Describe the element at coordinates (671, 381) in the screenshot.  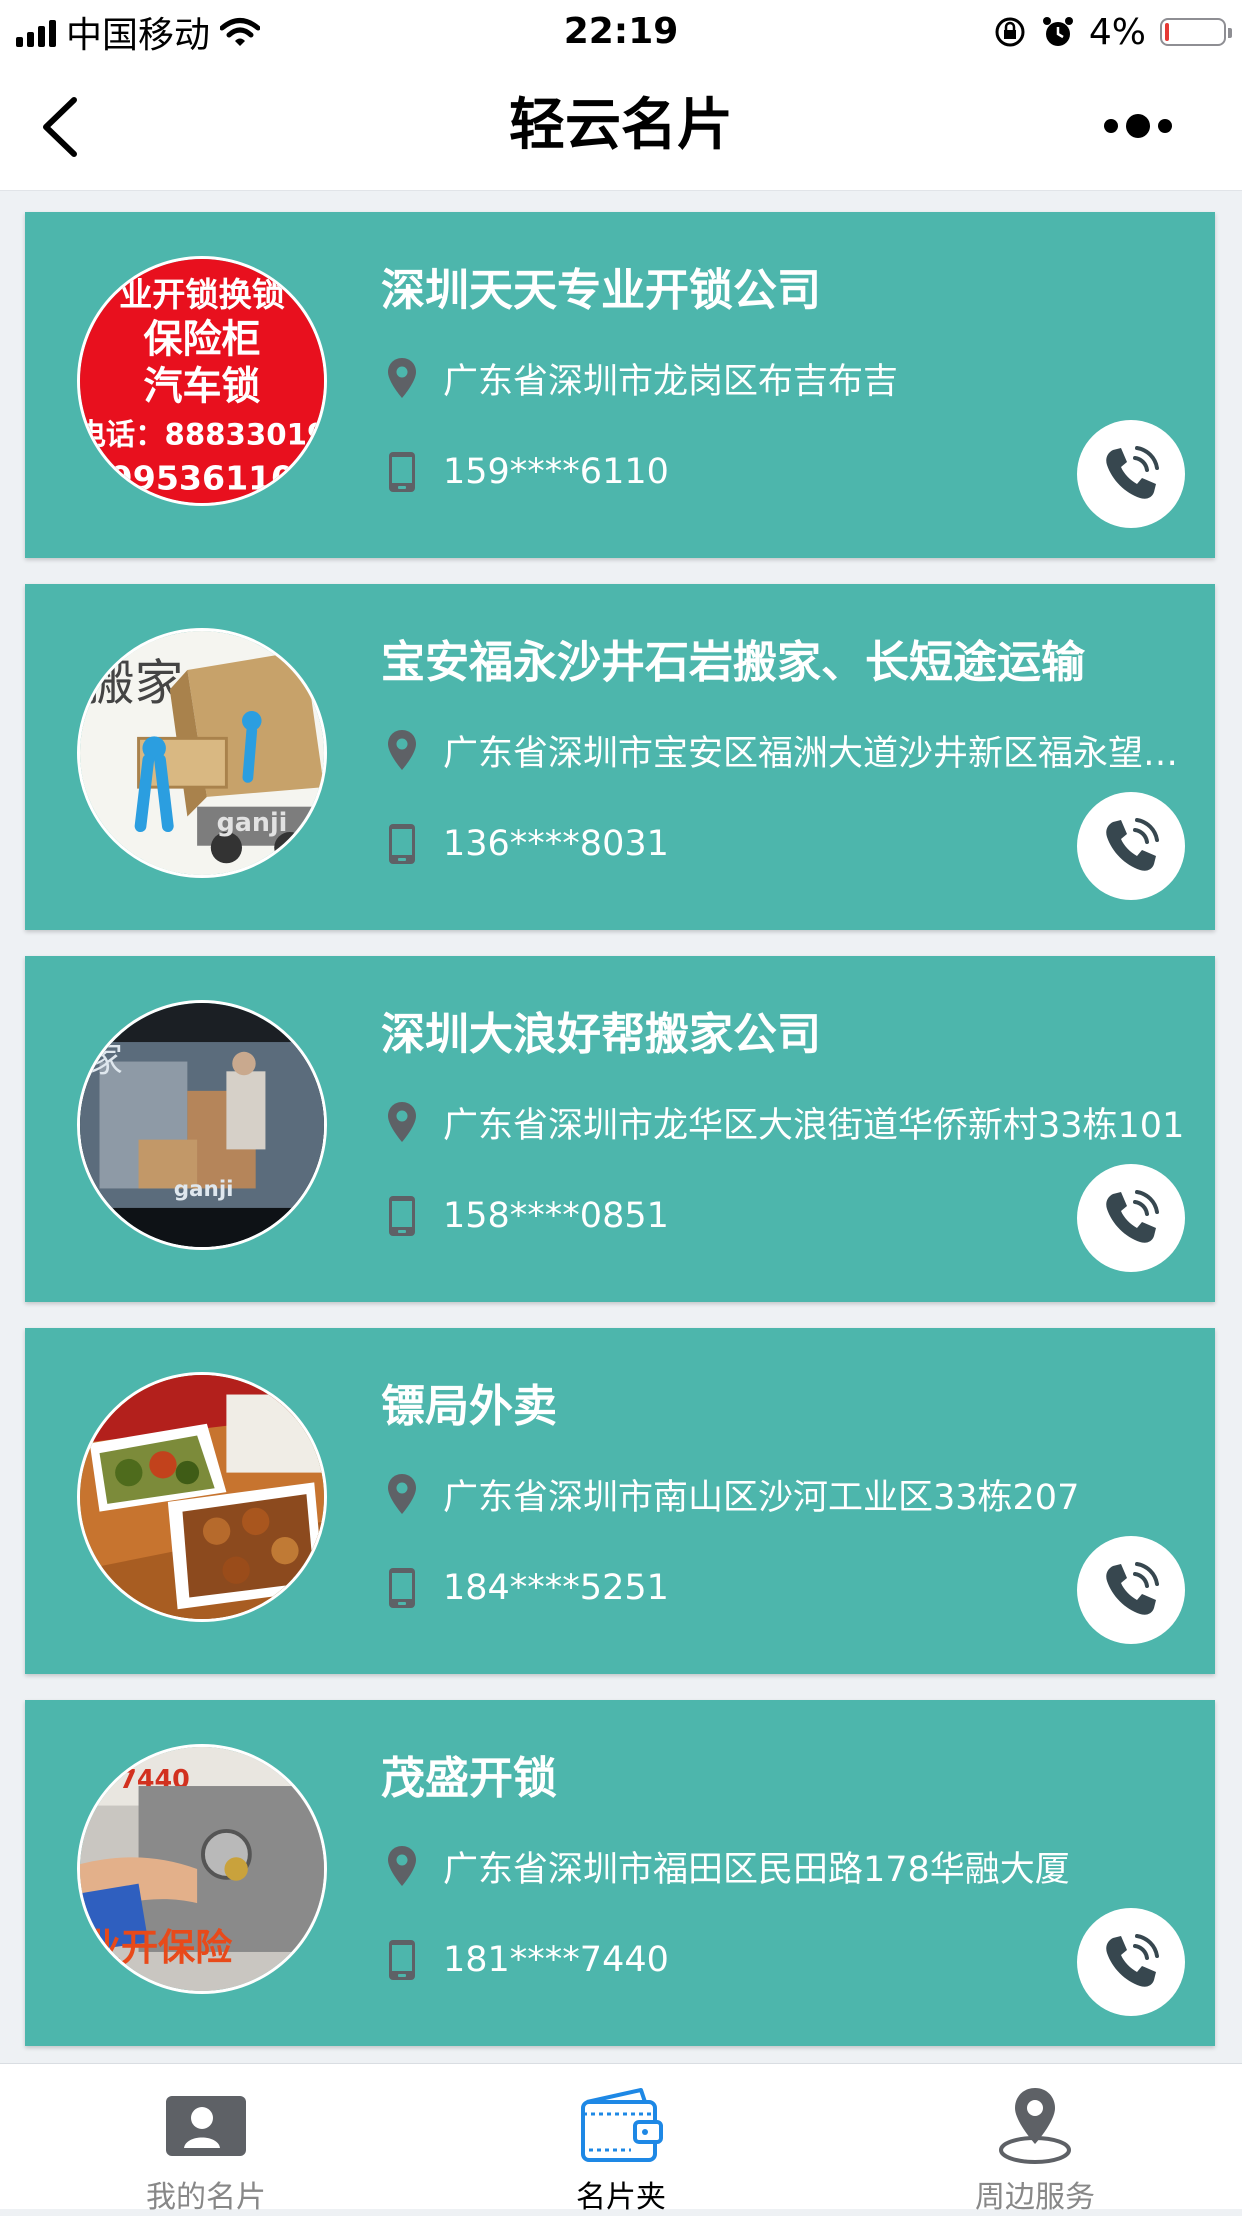
I see `card-address: 广东省深圳市龙岗区布吉布吉` at that location.